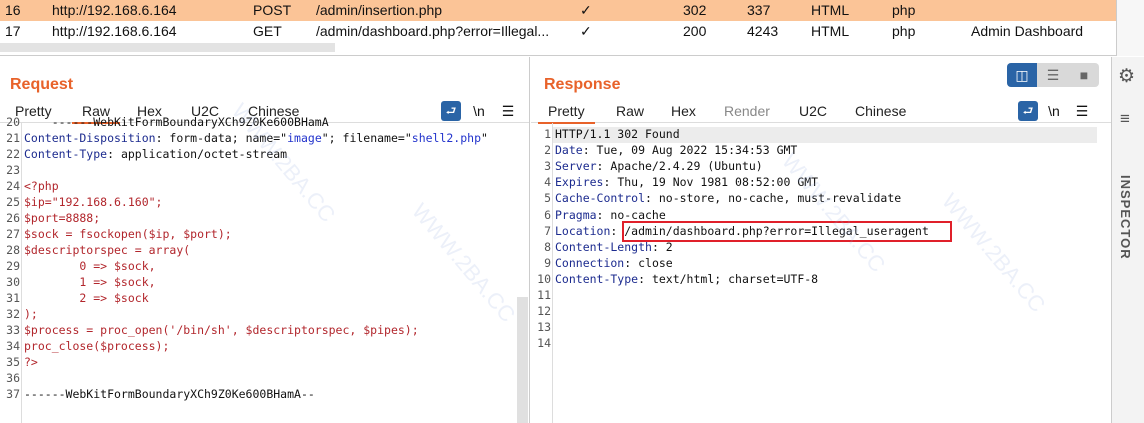  I want to click on line-number: 3, so click(547, 166).